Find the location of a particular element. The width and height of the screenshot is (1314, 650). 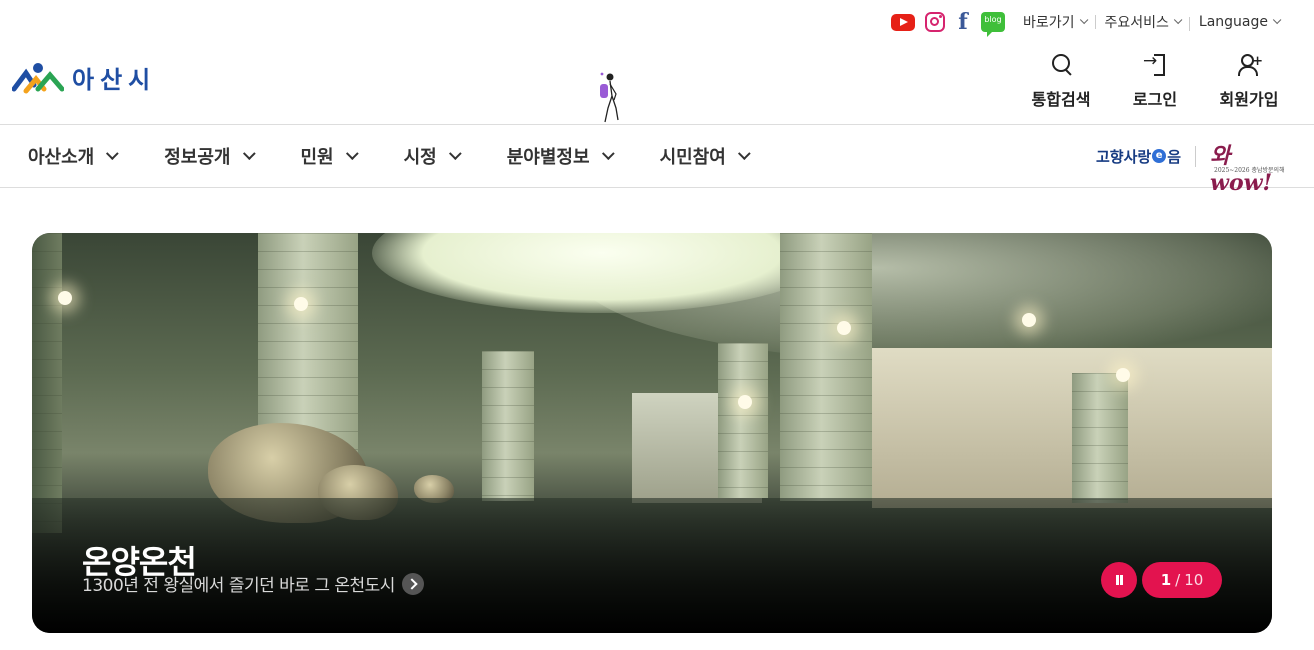

nav-item-label: 분야별정보 is located at coordinates (548, 157).